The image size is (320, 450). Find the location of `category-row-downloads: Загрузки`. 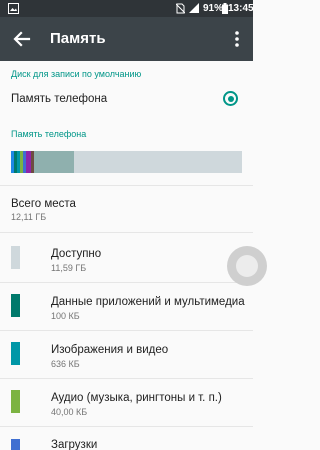

category-row-downloads: Загрузки is located at coordinates (126, 439).